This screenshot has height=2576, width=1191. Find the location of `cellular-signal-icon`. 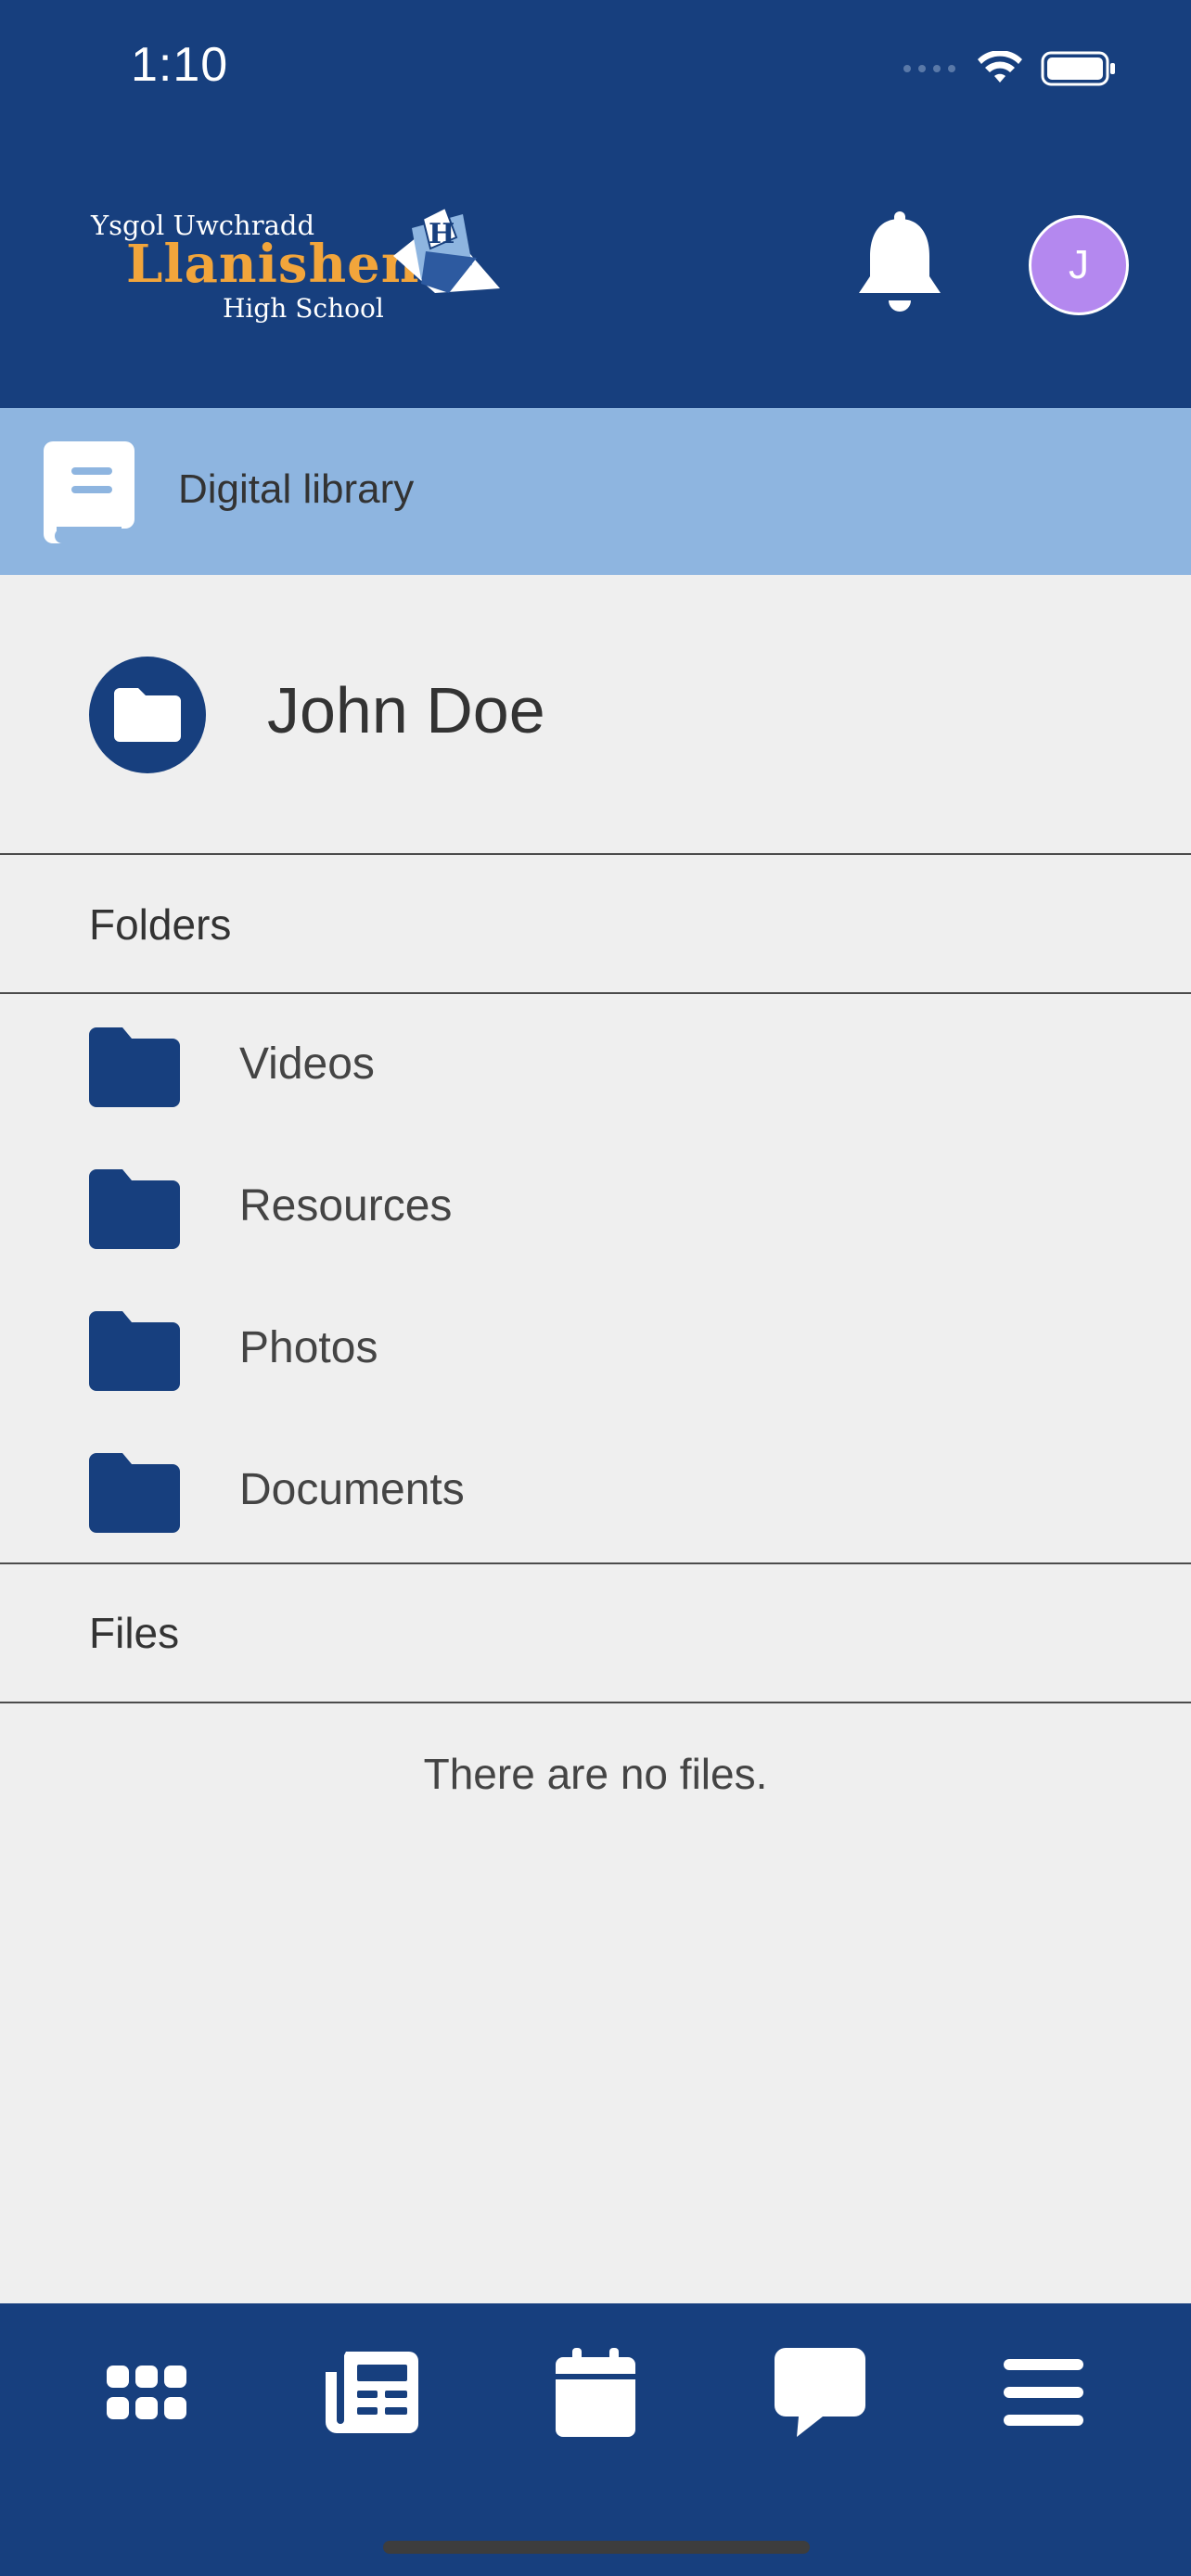

cellular-signal-icon is located at coordinates (929, 68).